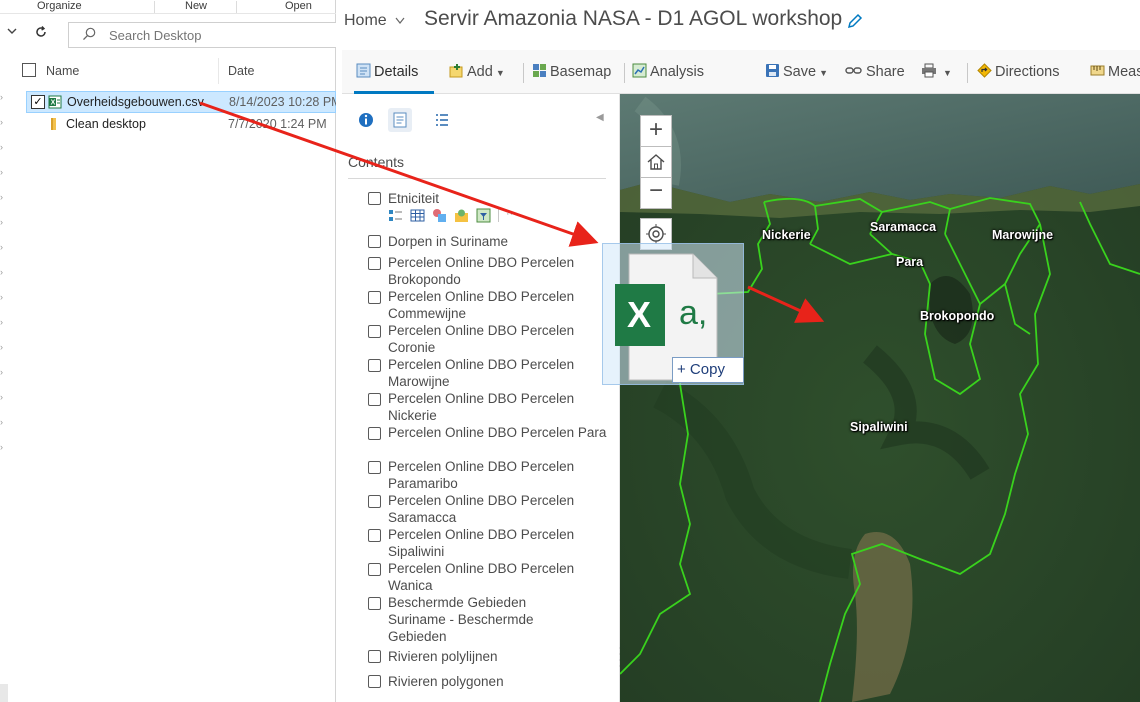 Image resolution: width=1140 pixels, height=702 pixels. Describe the element at coordinates (181, 125) in the screenshot. I see `file-row-clean-desktop: Clean desktop 7/7/2020 1:24 PM` at that location.